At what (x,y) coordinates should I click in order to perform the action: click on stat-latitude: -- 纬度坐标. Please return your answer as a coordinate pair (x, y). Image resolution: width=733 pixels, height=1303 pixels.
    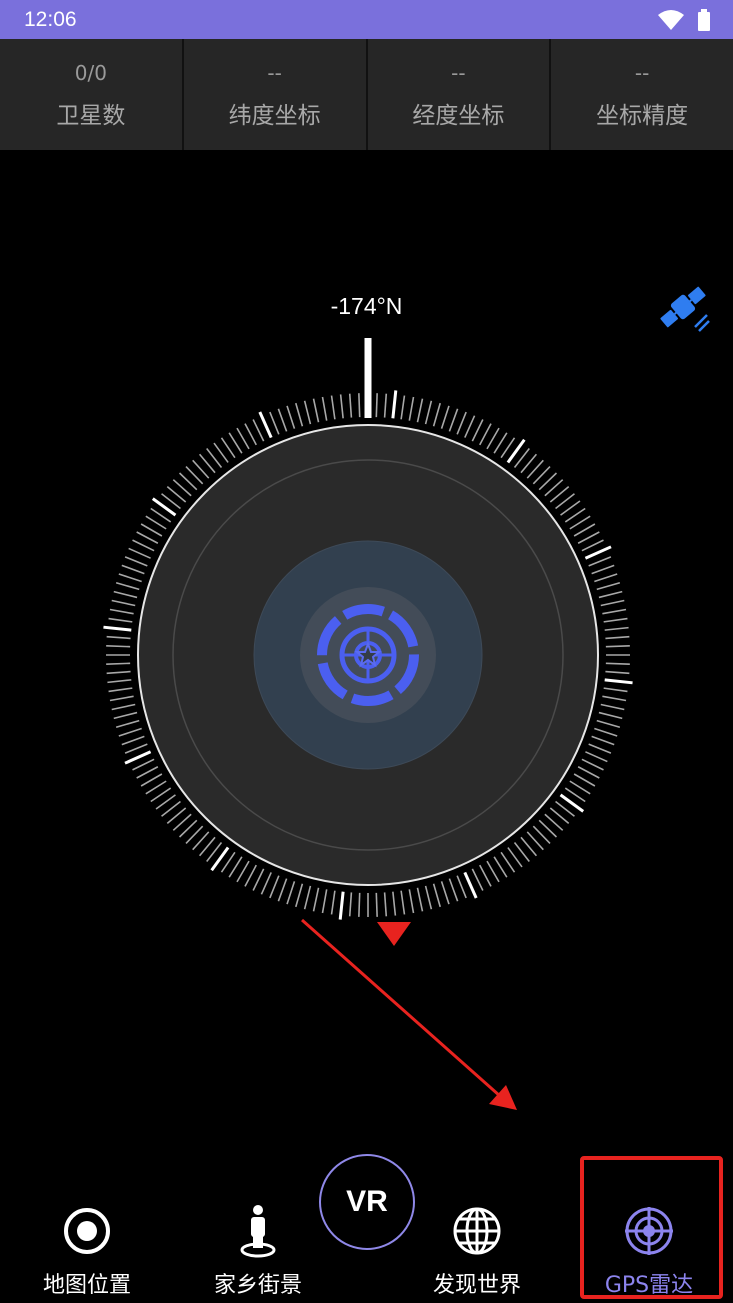
    Looking at the image, I should click on (276, 94).